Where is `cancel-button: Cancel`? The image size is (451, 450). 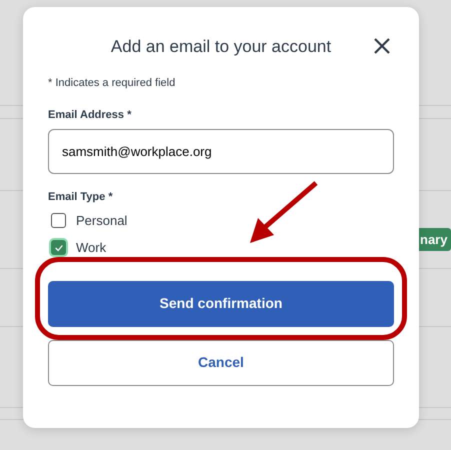 cancel-button: Cancel is located at coordinates (221, 363).